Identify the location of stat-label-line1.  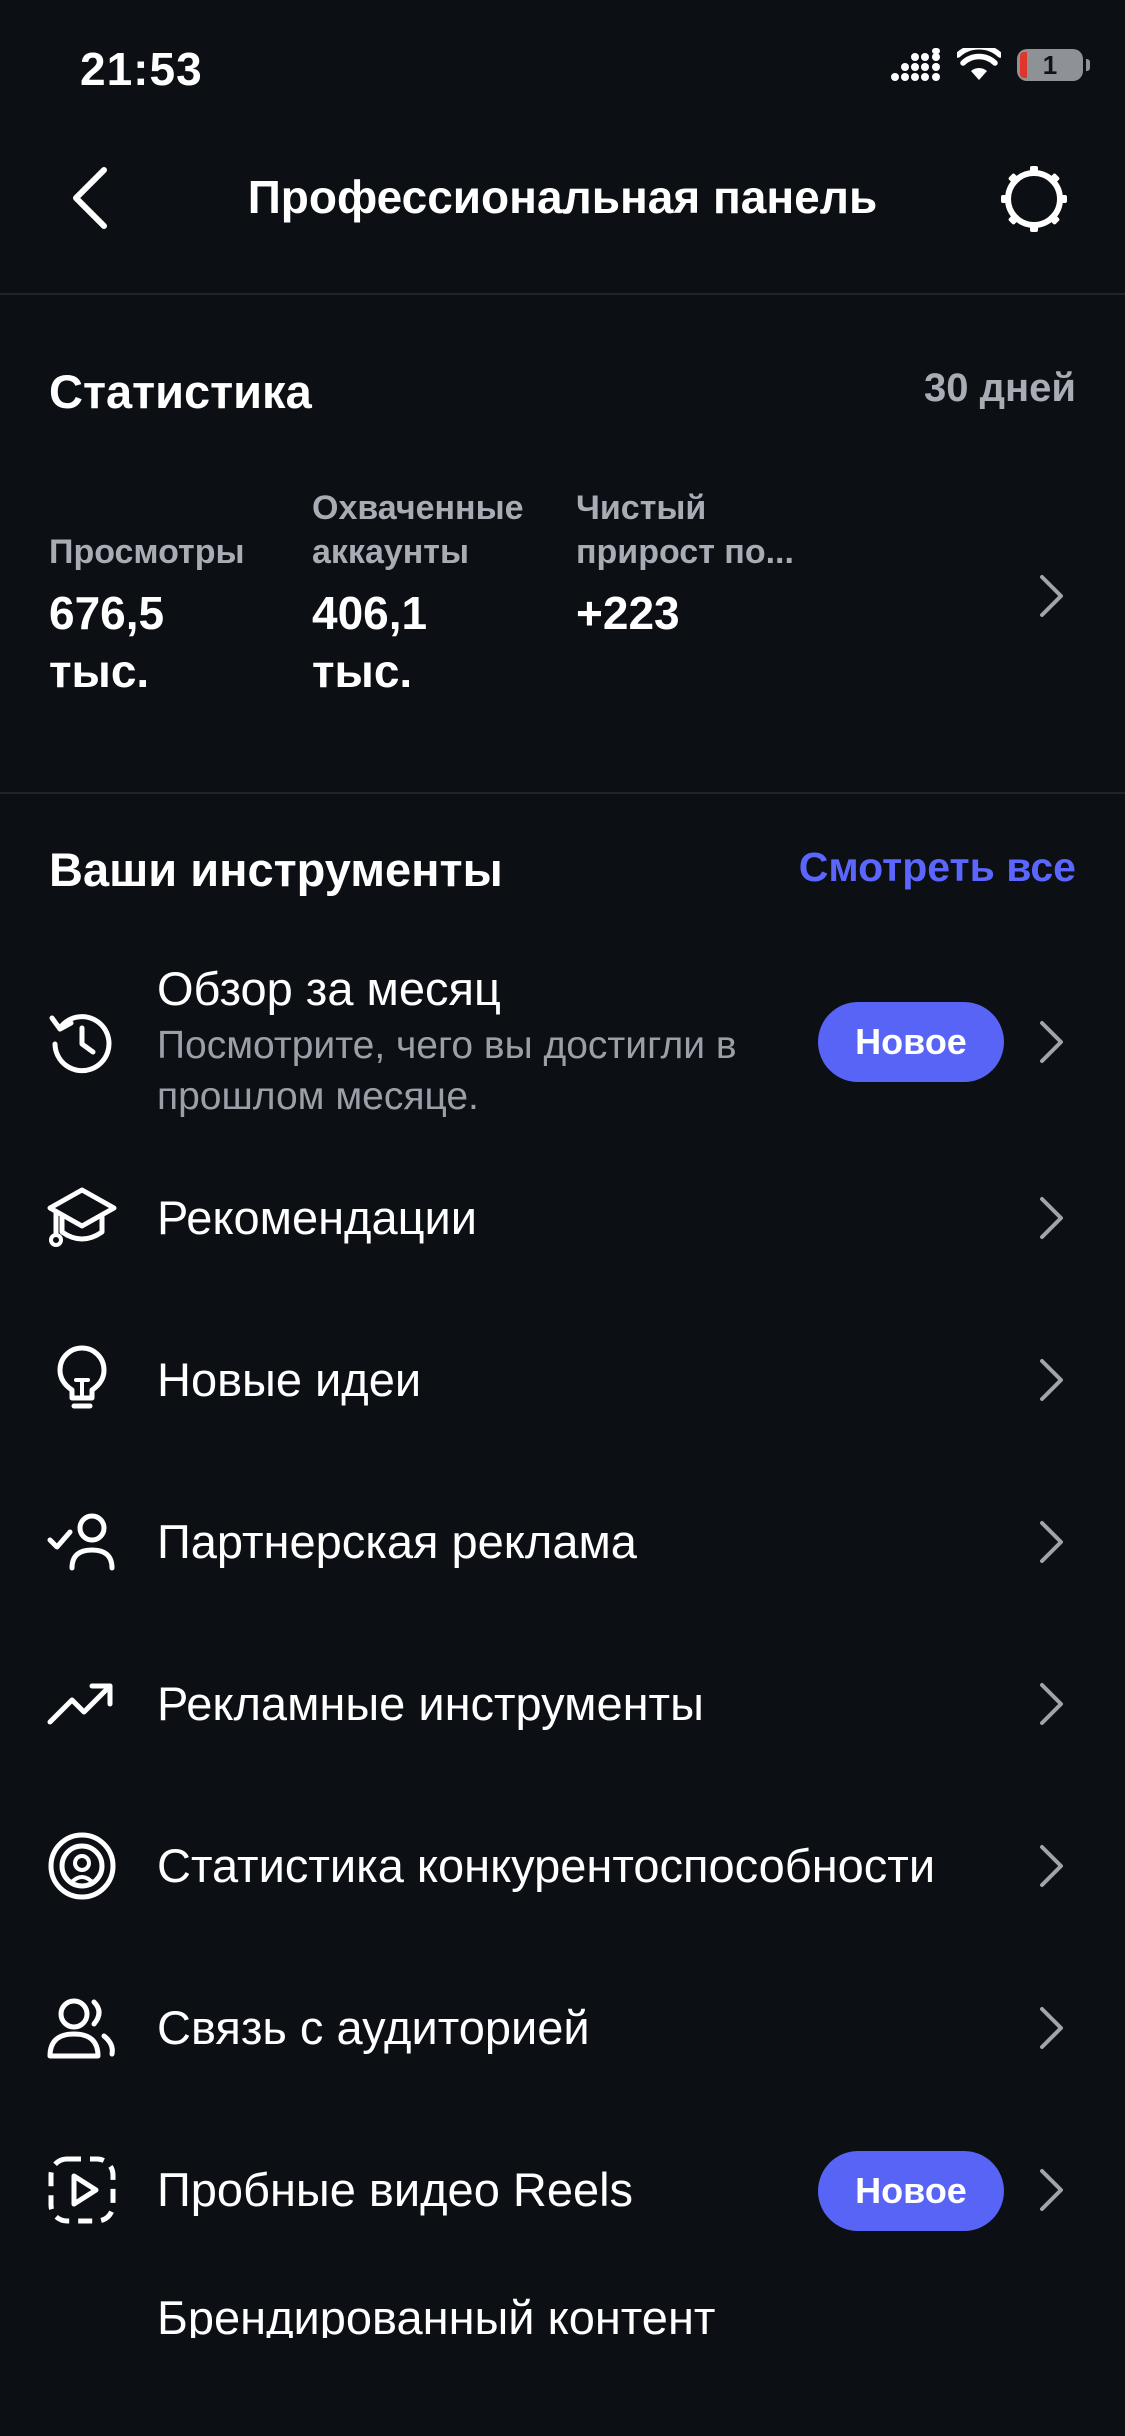
(147, 508).